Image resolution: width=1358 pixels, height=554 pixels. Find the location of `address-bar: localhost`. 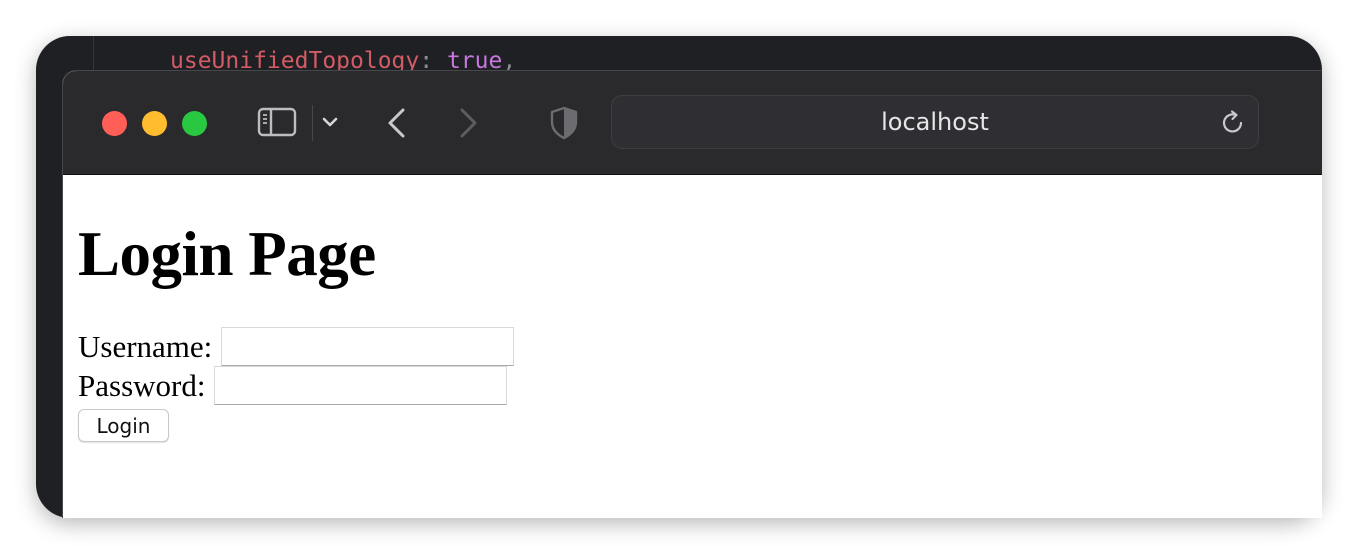

address-bar: localhost is located at coordinates (935, 122).